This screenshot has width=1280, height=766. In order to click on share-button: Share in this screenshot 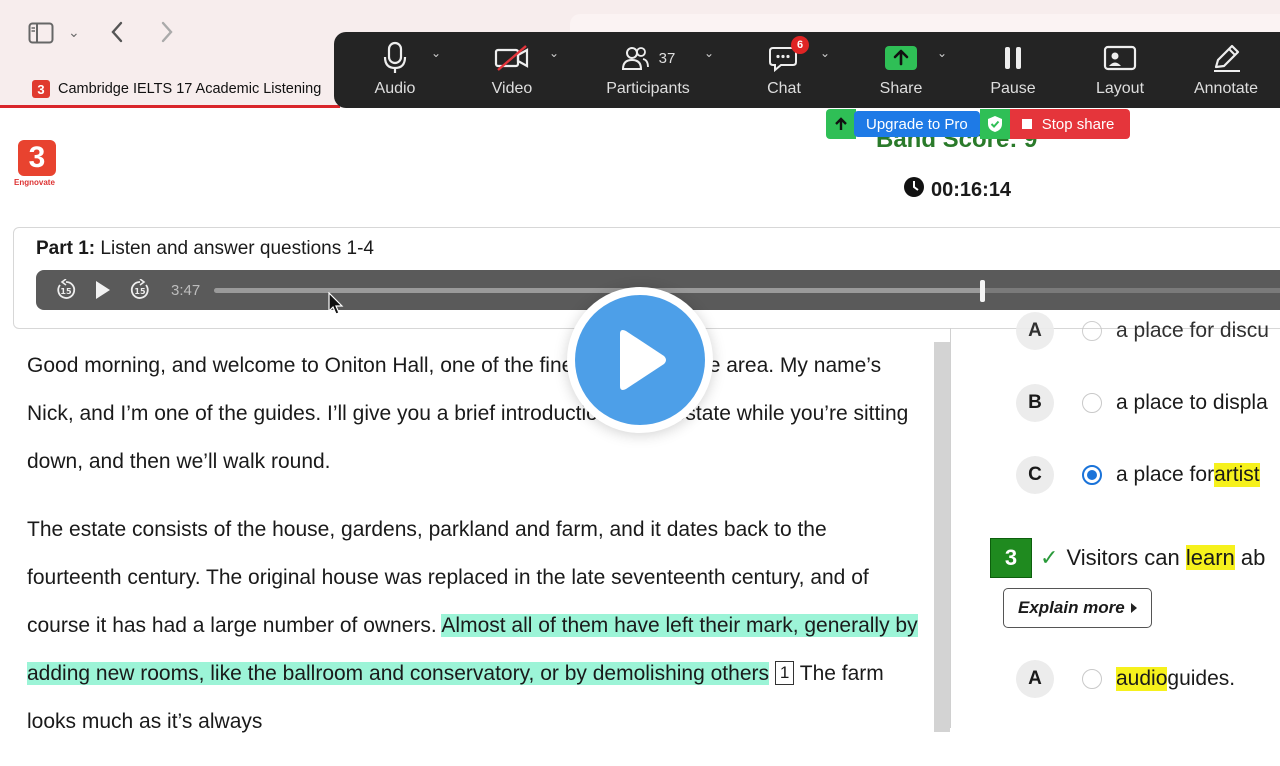, I will do `click(901, 70)`.